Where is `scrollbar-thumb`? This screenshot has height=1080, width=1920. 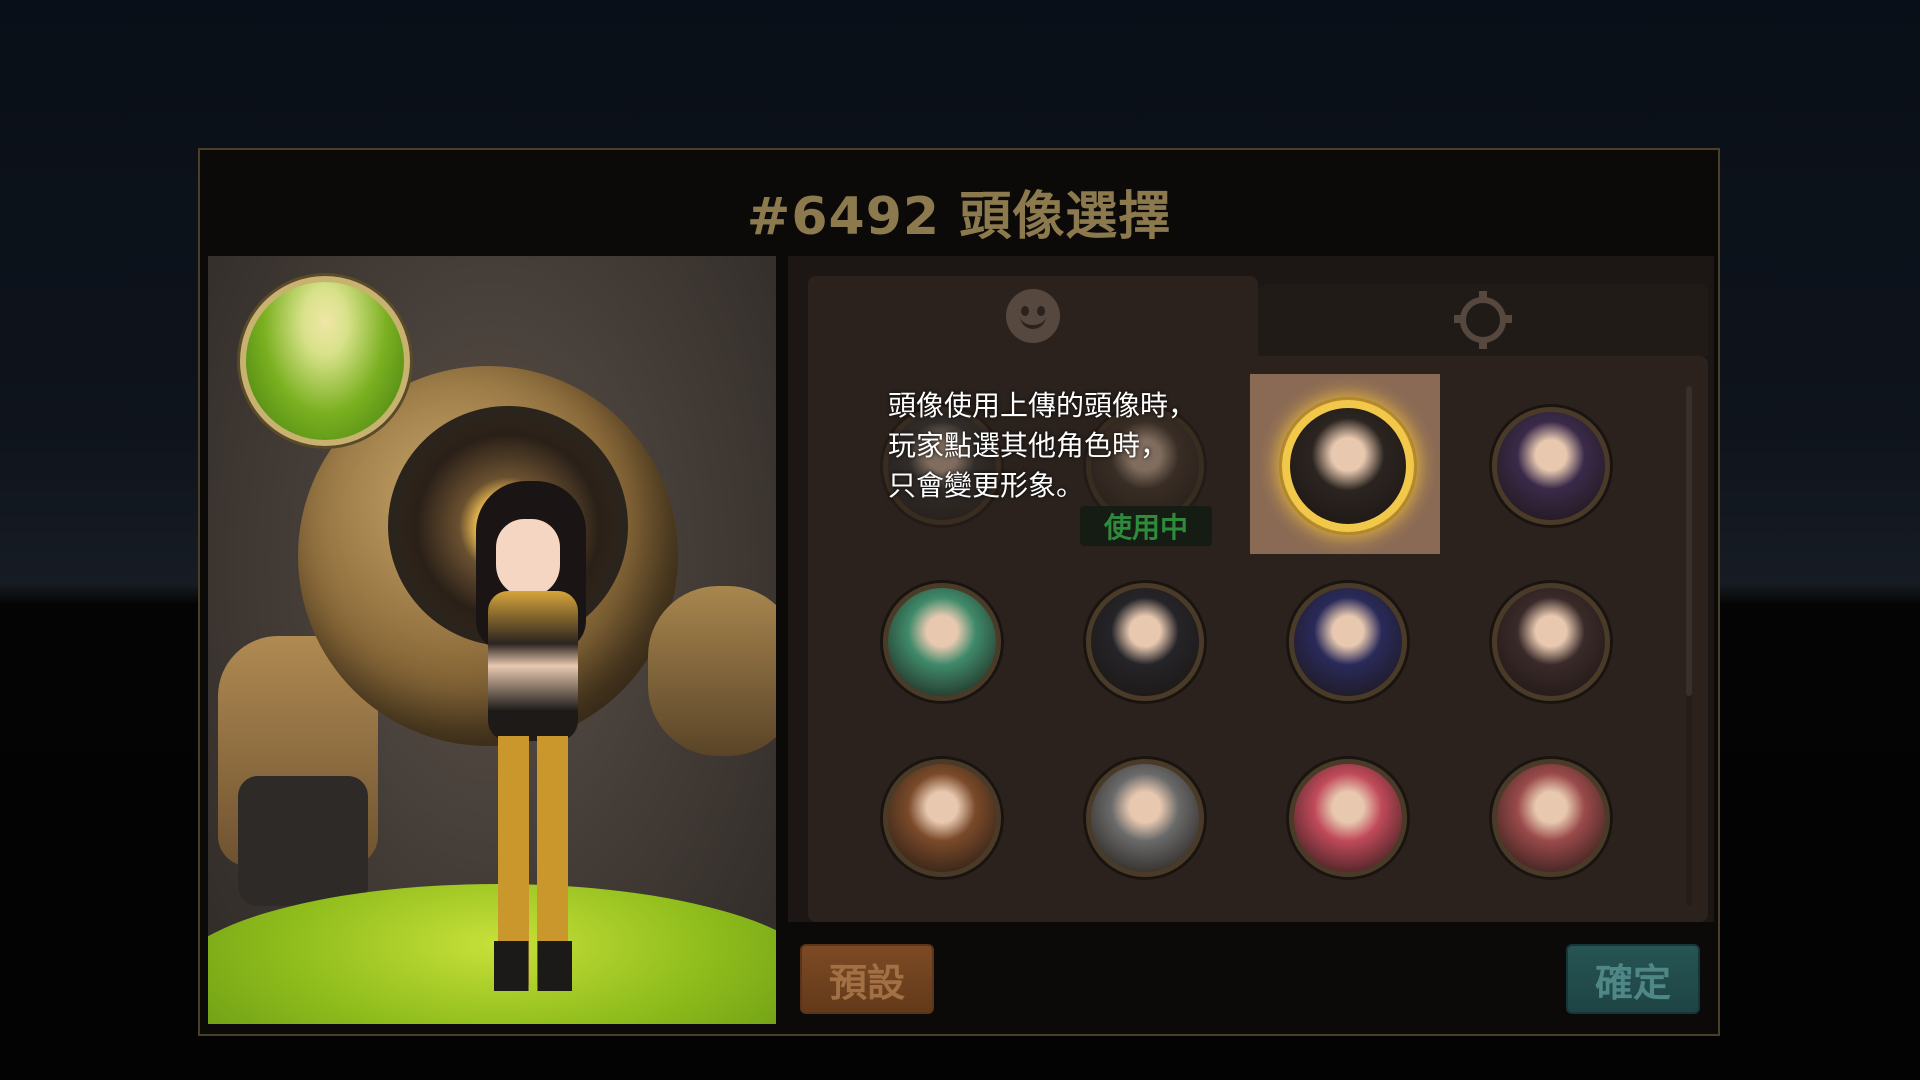 scrollbar-thumb is located at coordinates (1689, 541).